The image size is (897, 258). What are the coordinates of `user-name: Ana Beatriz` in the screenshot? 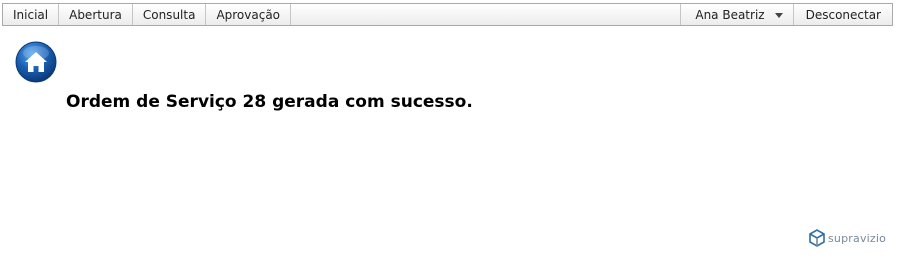 It's located at (730, 14).